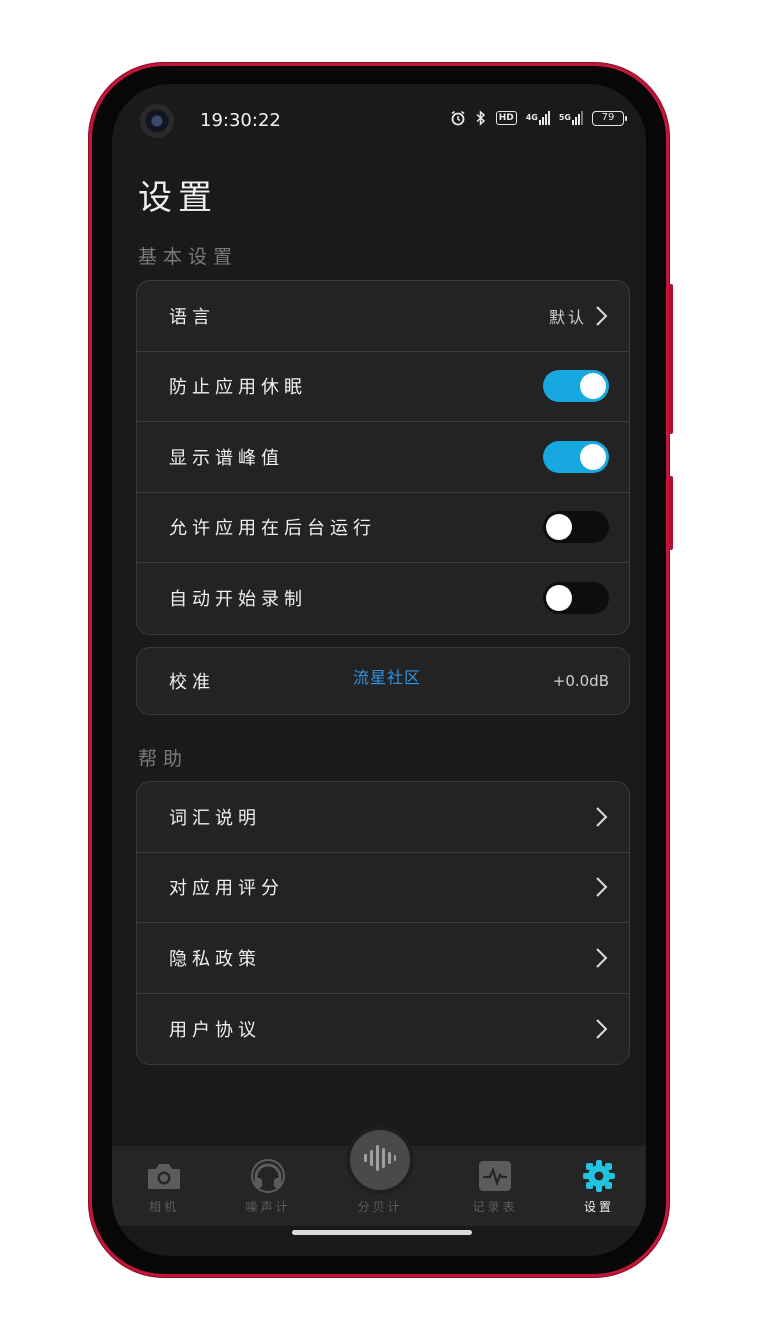  I want to click on bottom-tab-bar: 相机 噪声计 分贝计 记录表 设置, so click(379, 1178).